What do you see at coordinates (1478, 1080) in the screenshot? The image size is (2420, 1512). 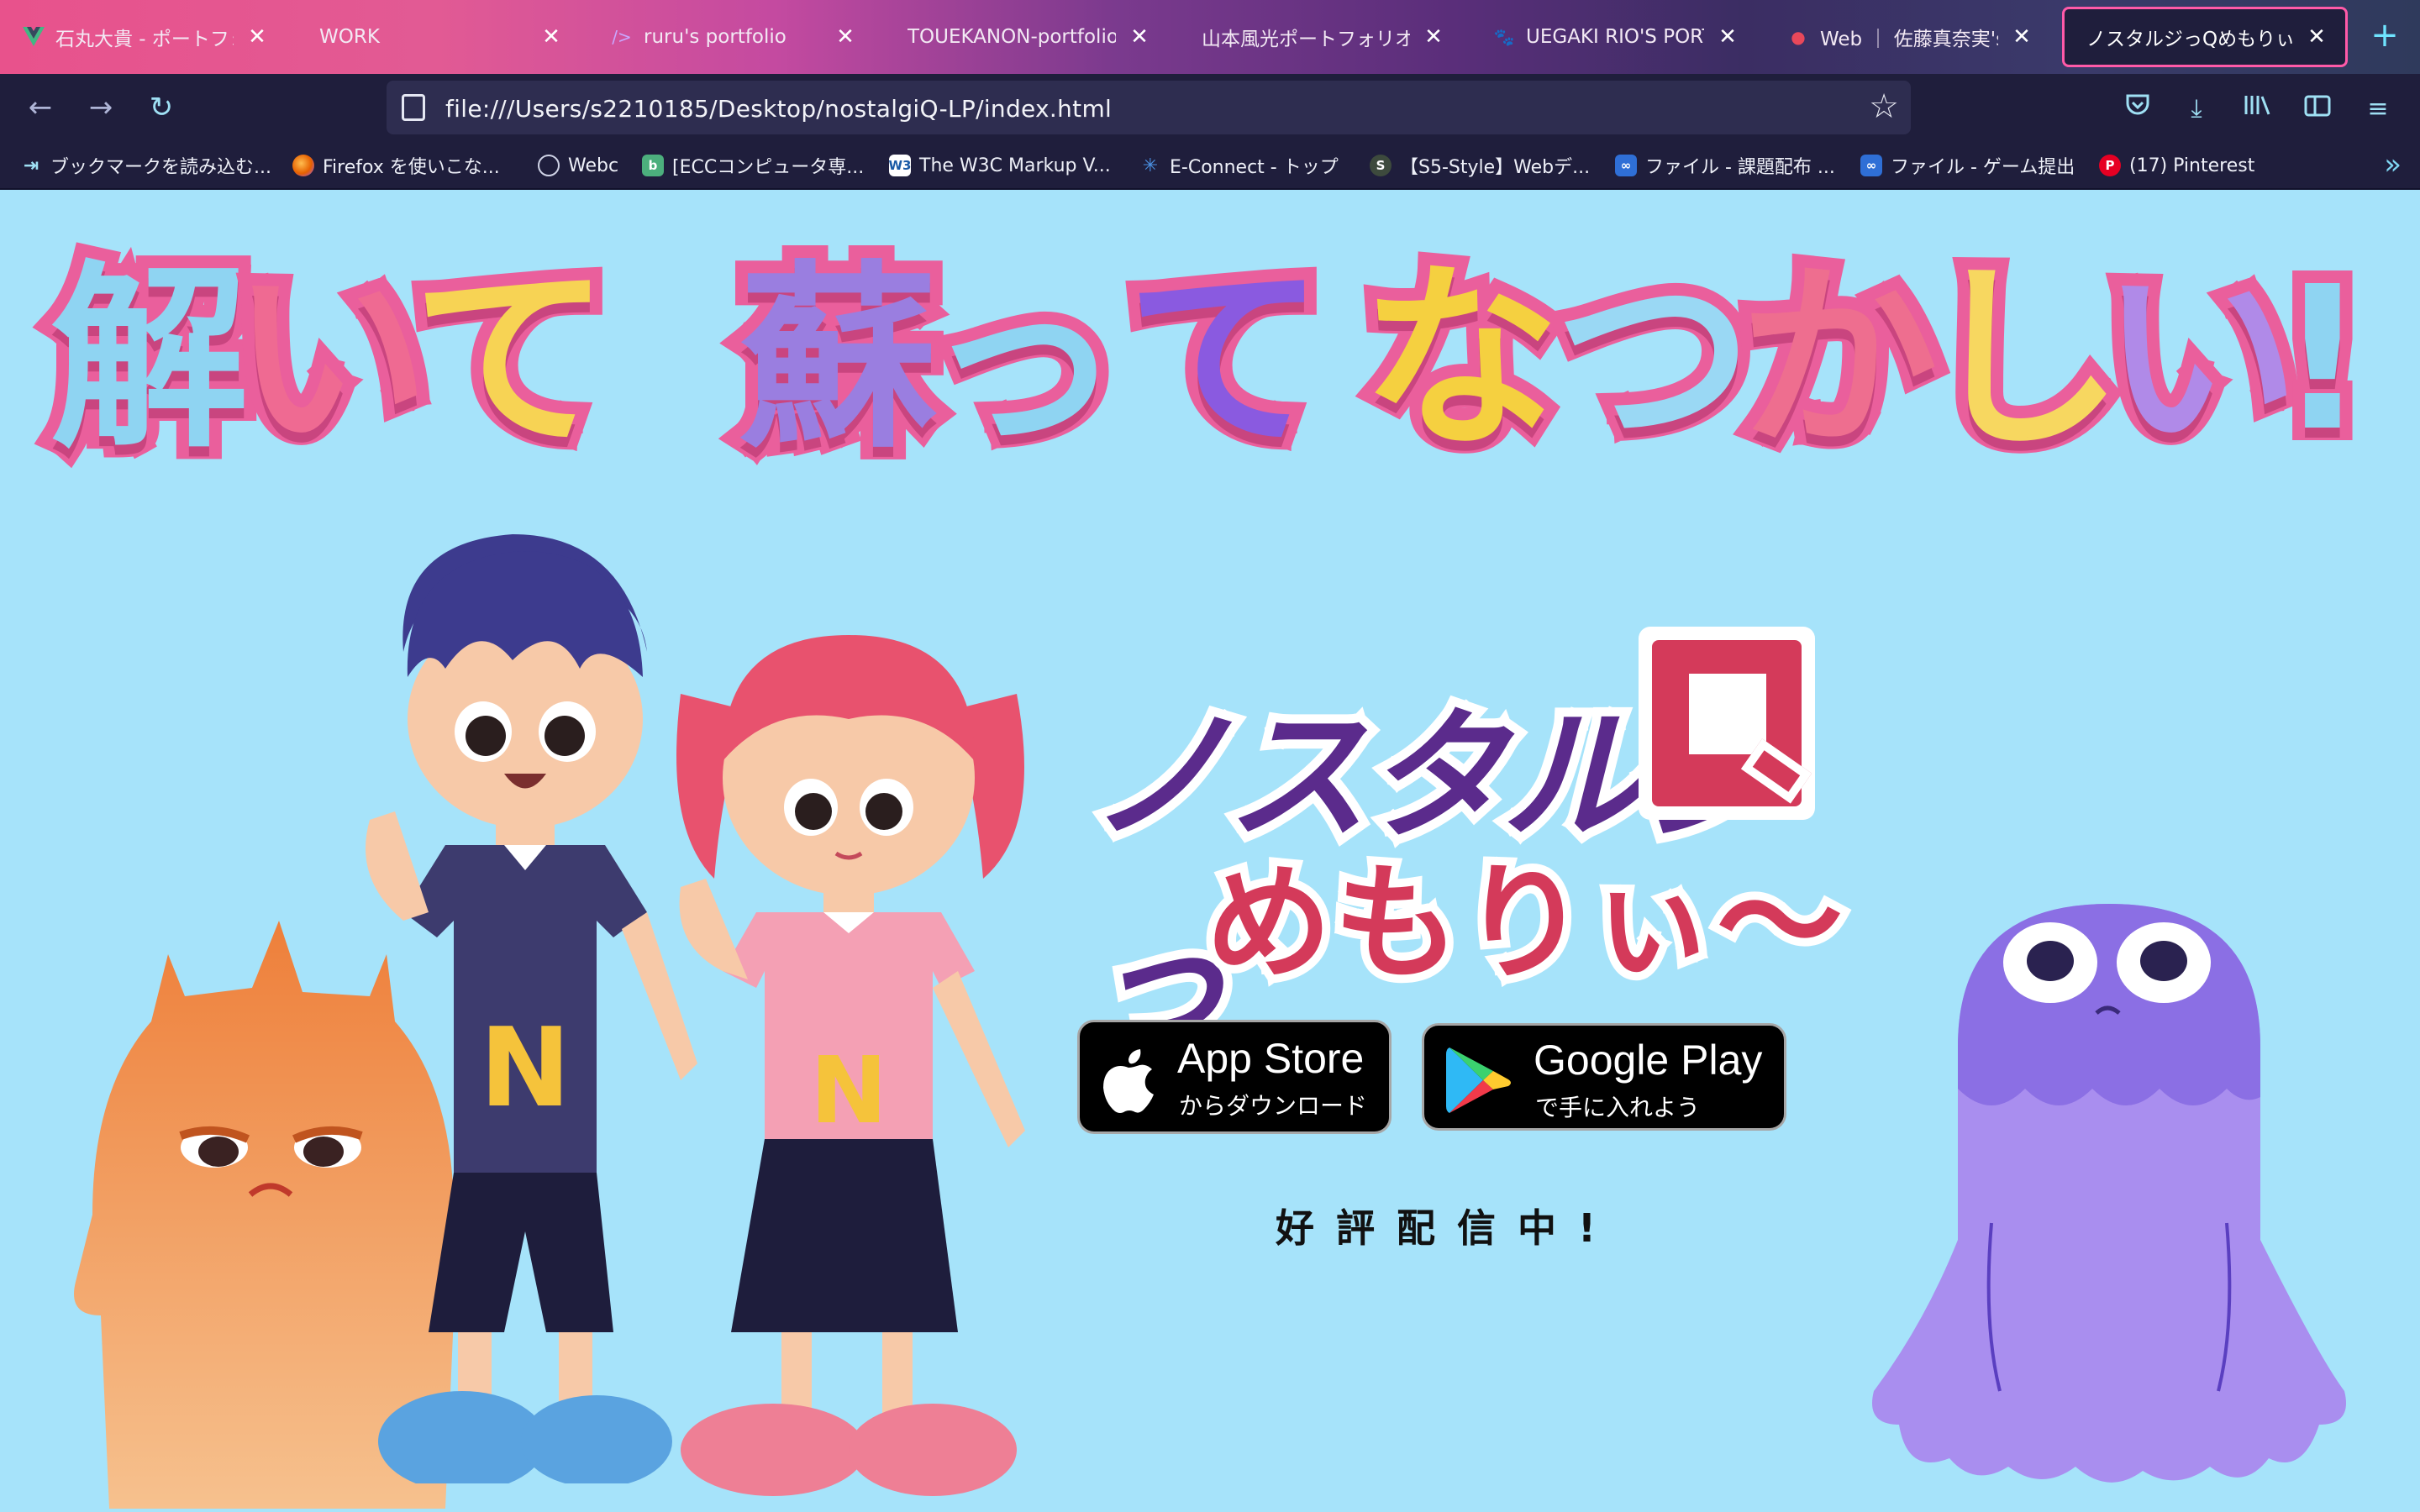 I see `google-play-icon` at bounding box center [1478, 1080].